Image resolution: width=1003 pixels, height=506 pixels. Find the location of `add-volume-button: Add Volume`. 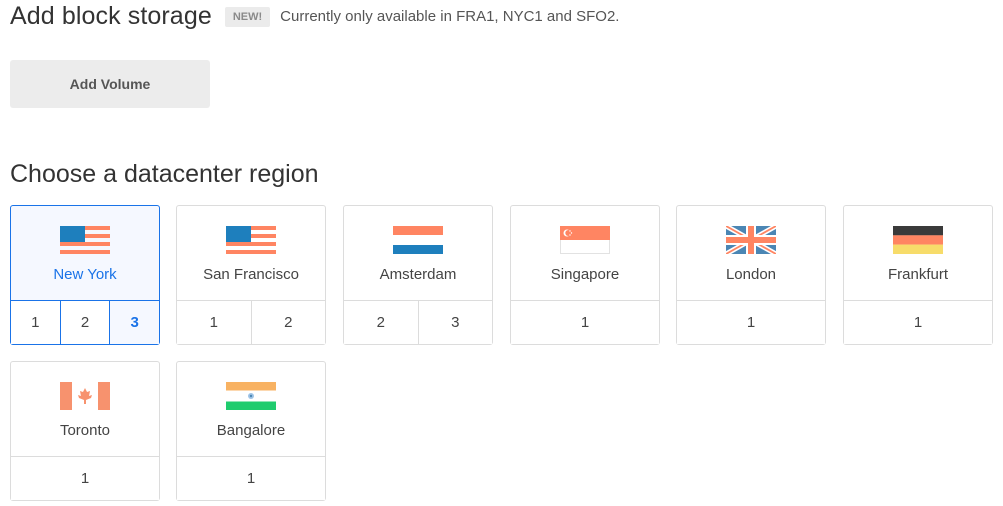

add-volume-button: Add Volume is located at coordinates (110, 84).